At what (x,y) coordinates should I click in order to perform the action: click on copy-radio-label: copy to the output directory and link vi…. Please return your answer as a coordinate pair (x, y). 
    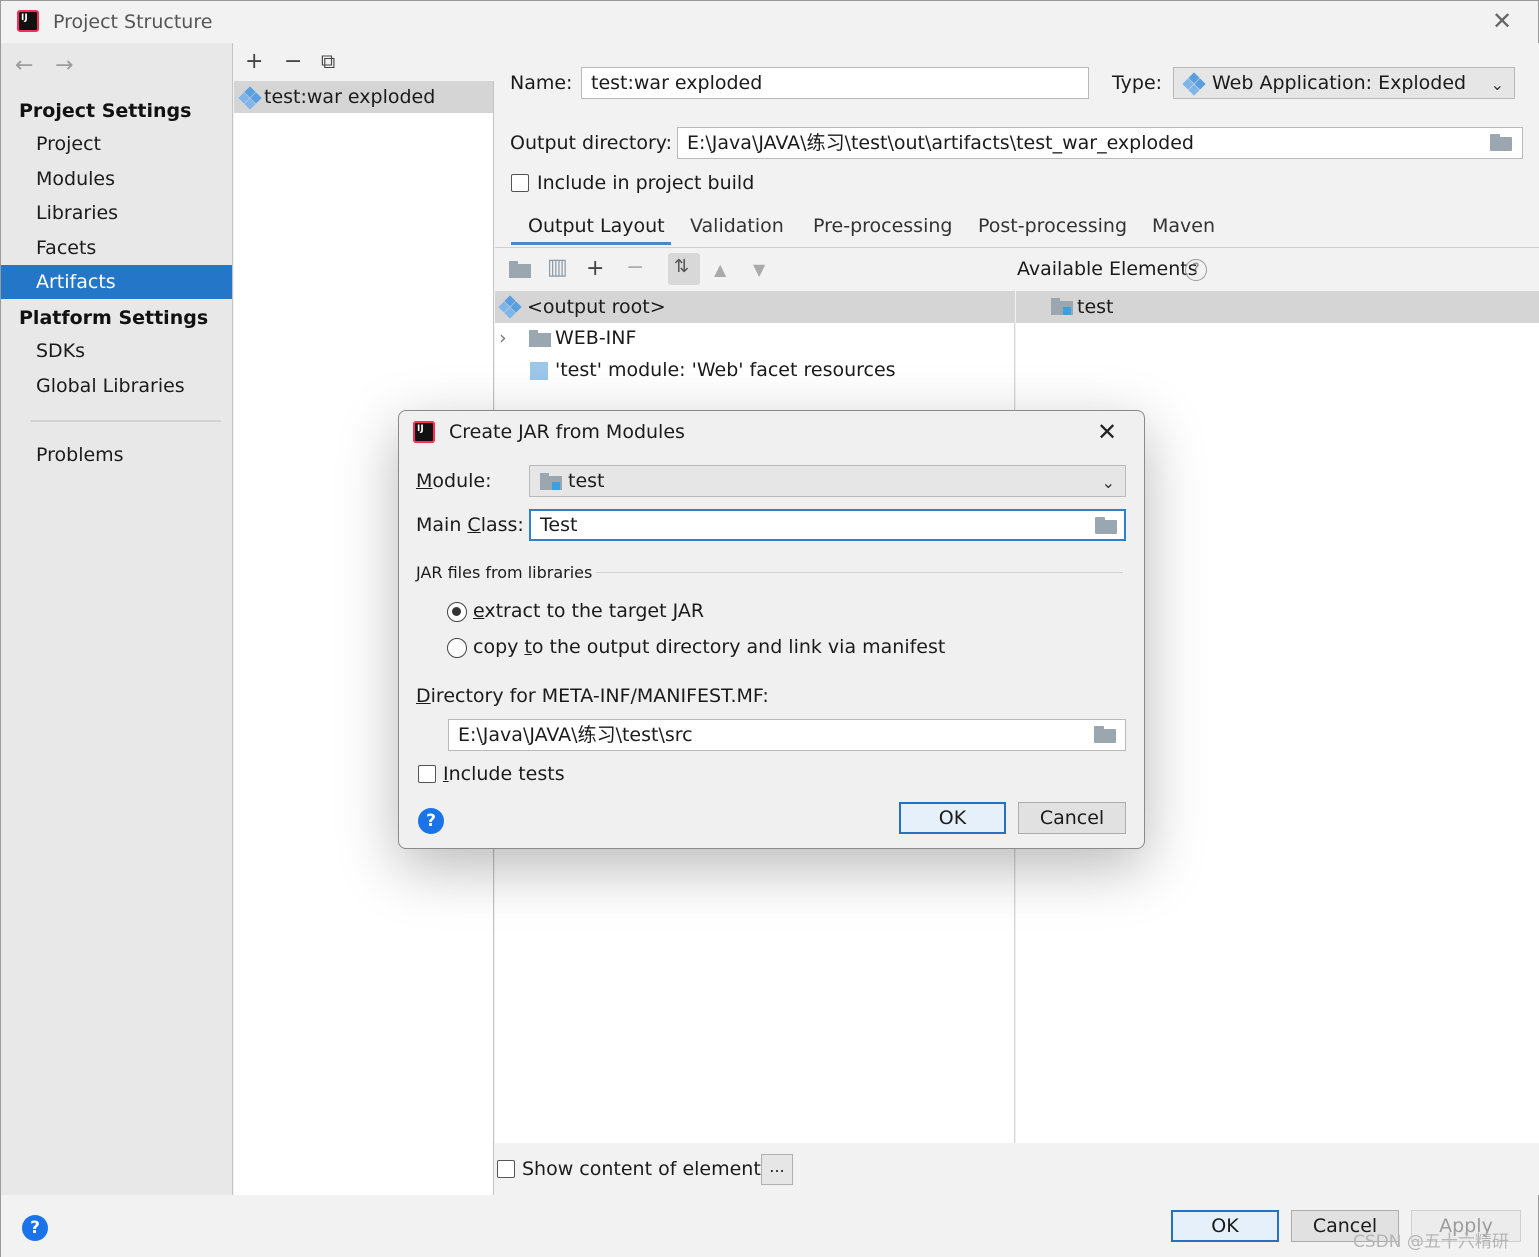
    Looking at the image, I should click on (709, 647).